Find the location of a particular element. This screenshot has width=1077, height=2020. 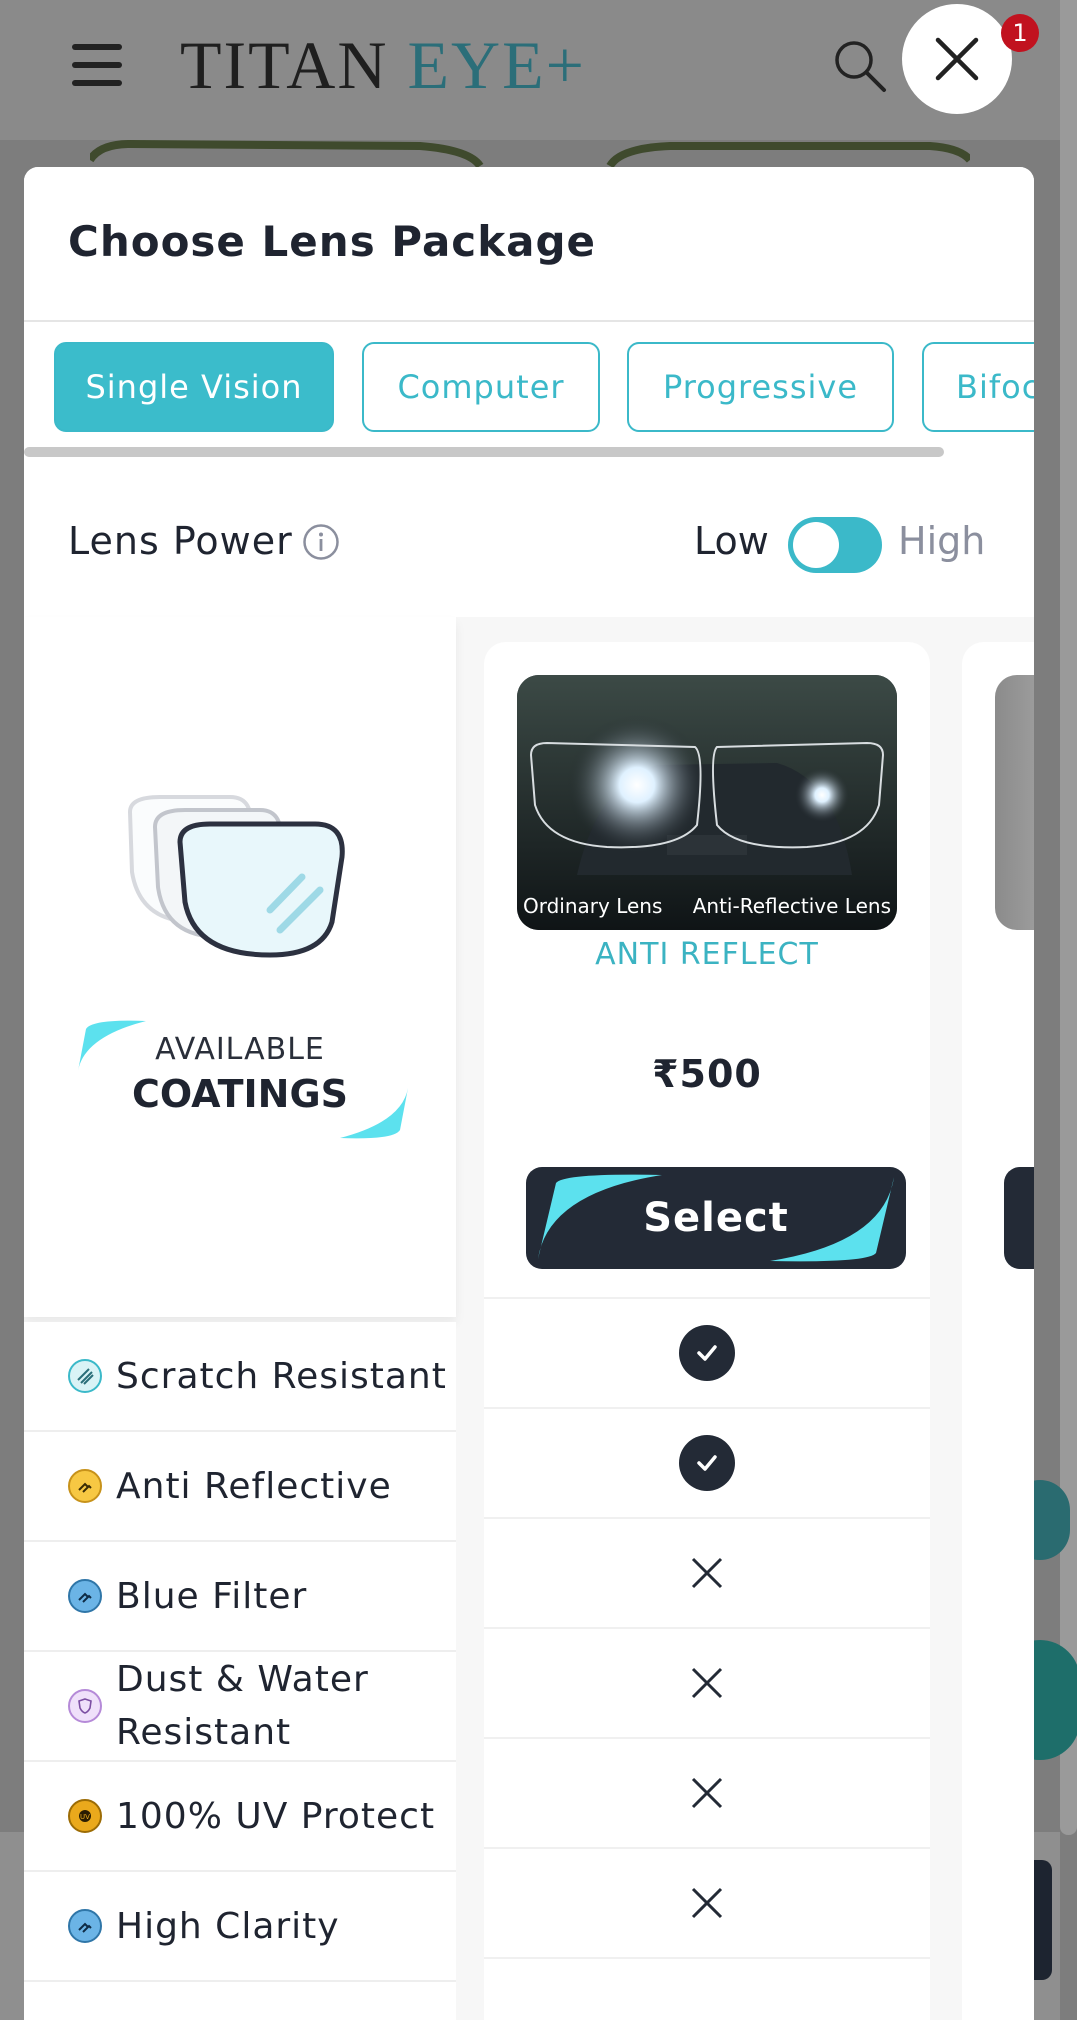

uv-protect-not-included is located at coordinates (707, 1792).